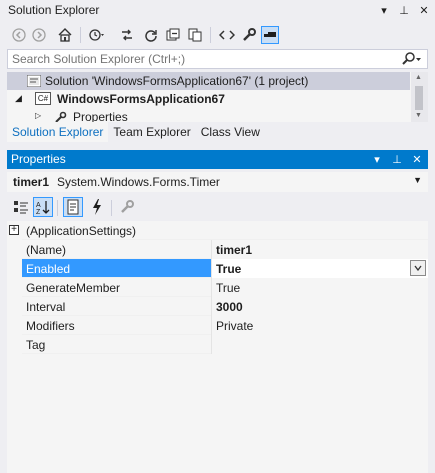 The height and width of the screenshot is (473, 435). Describe the element at coordinates (38, 115) in the screenshot. I see `collapsed-arrow-icon: ▷` at that location.